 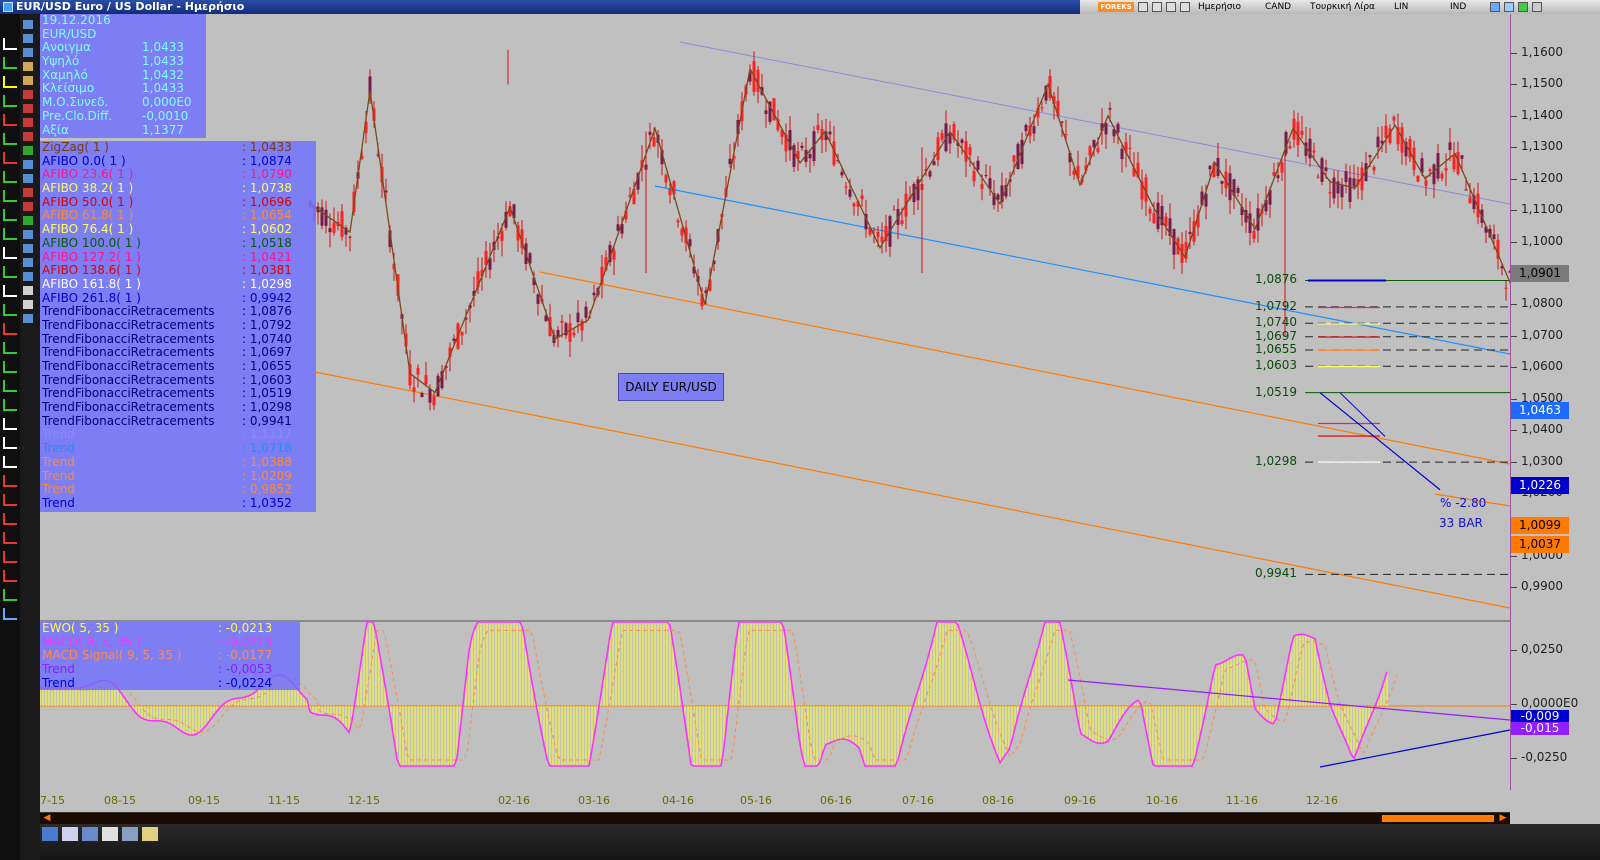 What do you see at coordinates (178, 394) in the screenshot?
I see `indicator-legend-row: TrendFibonacciRetracements: 1,0519` at bounding box center [178, 394].